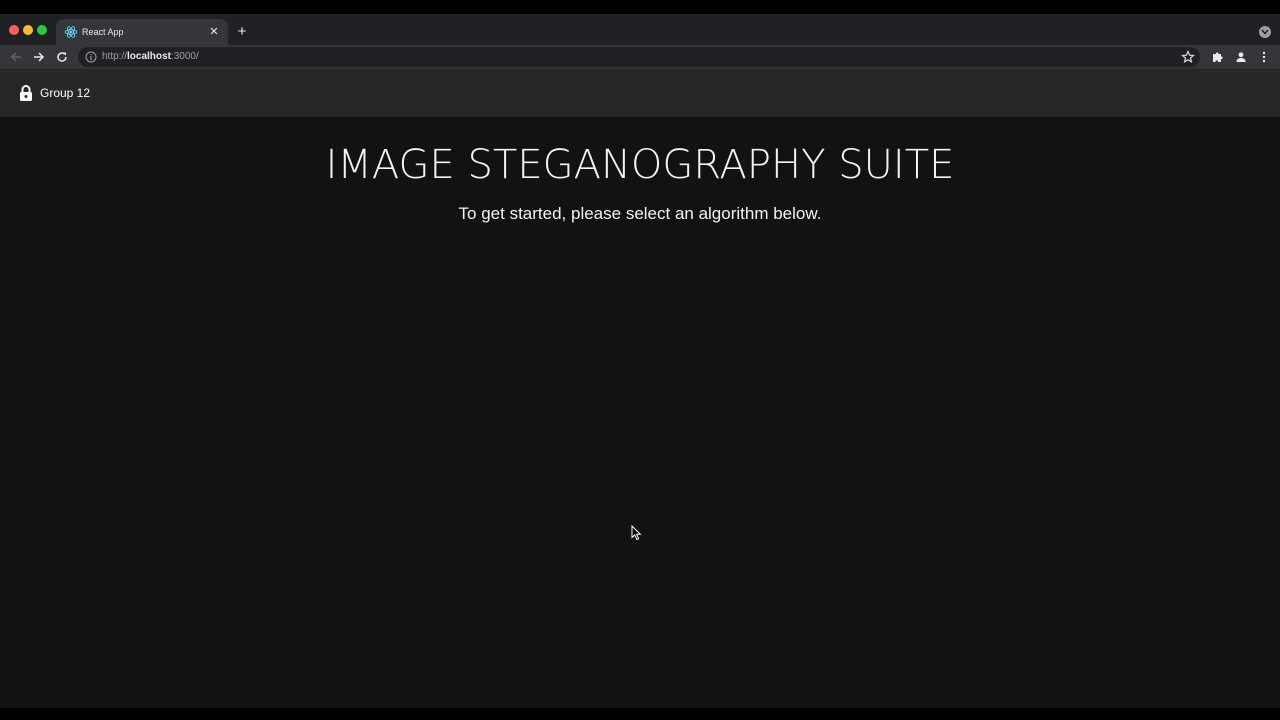 The height and width of the screenshot is (720, 1280). Describe the element at coordinates (184, 56) in the screenshot. I see `url-rest: :3000/` at that location.